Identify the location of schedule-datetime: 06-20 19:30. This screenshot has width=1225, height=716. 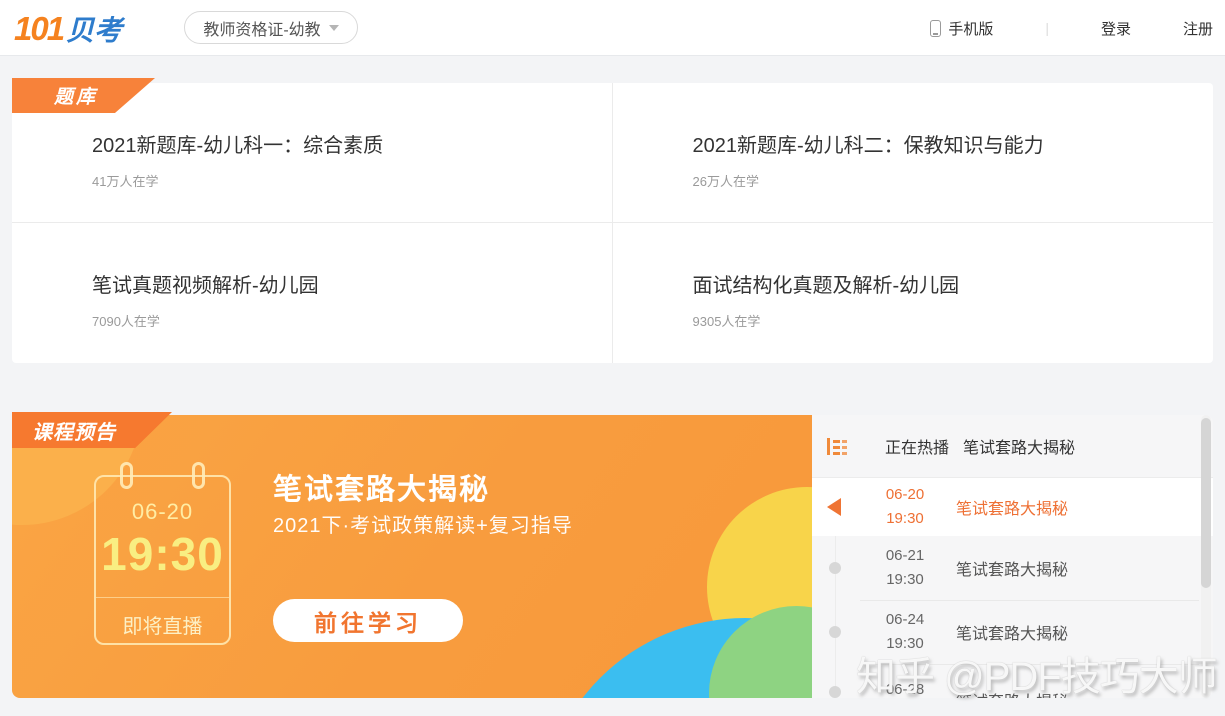
(905, 507).